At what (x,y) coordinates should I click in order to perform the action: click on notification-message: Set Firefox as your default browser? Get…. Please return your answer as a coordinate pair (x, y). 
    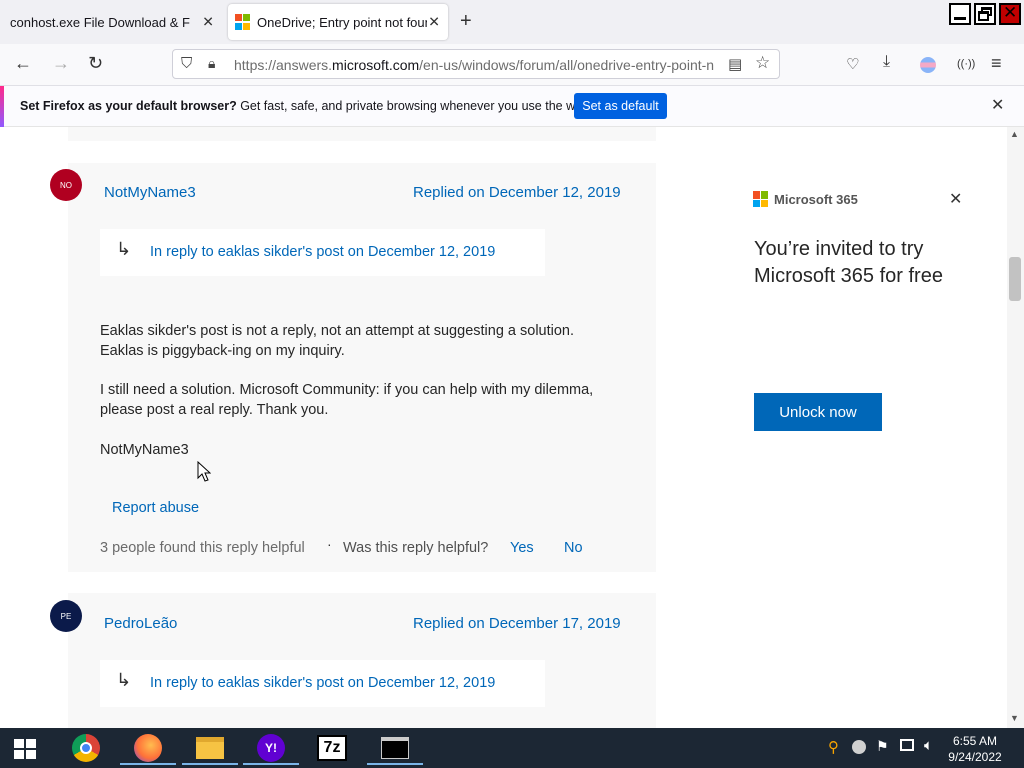
    Looking at the image, I should click on (306, 106).